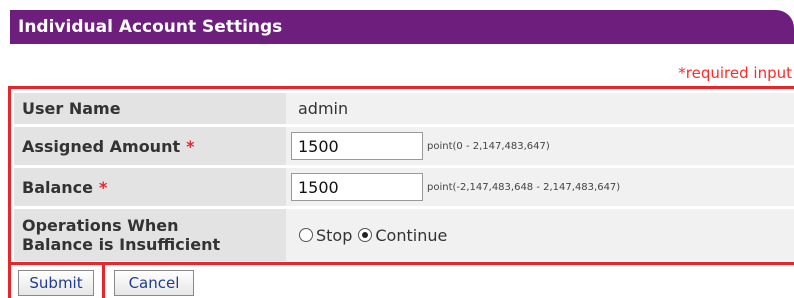 This screenshot has width=794, height=298. I want to click on balance-value-cell: point(-2,147,483,648 - 2,147,483,647), so click(542, 187).